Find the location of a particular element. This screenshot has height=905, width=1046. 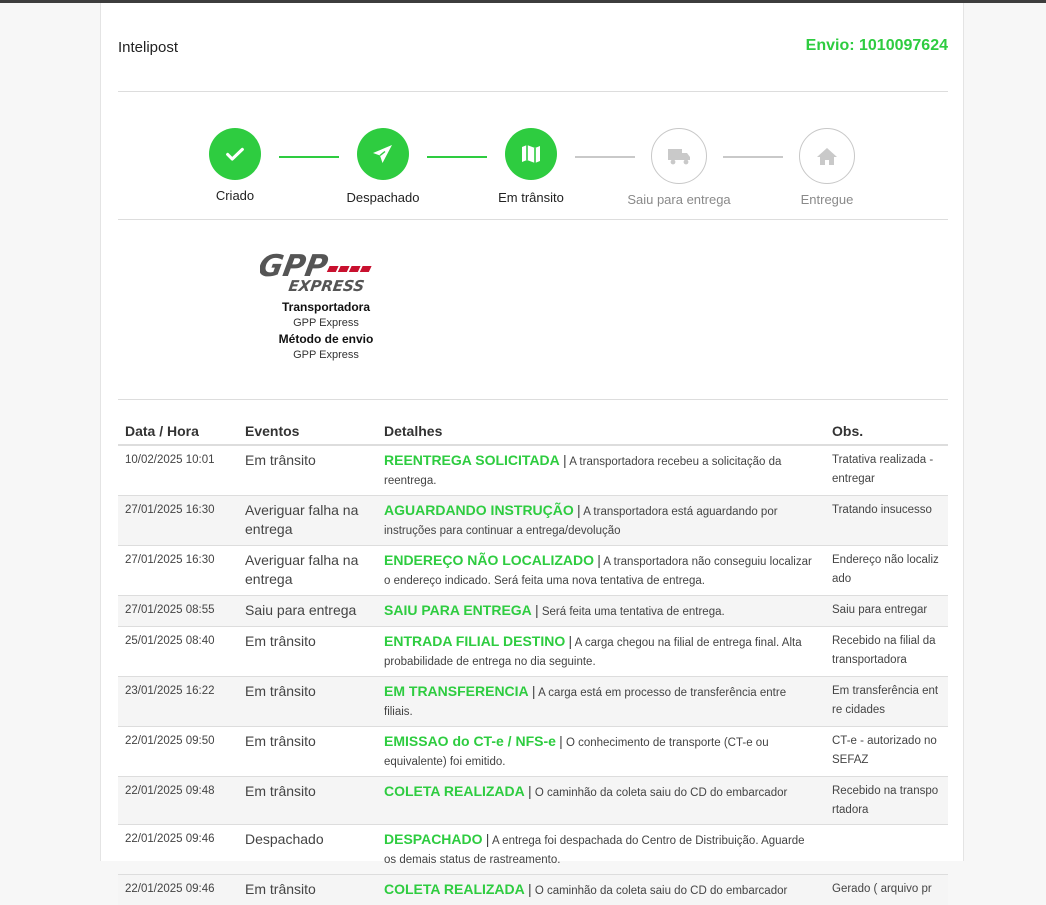

step-label: Criado is located at coordinates (235, 195).